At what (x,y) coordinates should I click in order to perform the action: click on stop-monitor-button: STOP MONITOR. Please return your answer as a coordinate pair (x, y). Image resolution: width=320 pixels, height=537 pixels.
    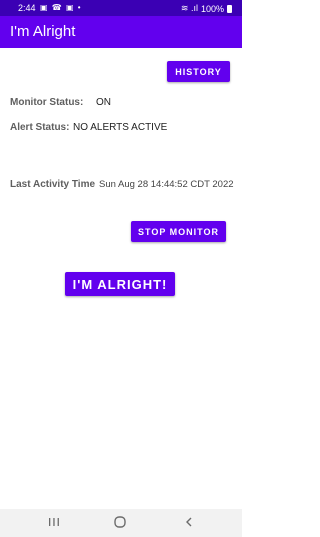
    Looking at the image, I should click on (178, 231).